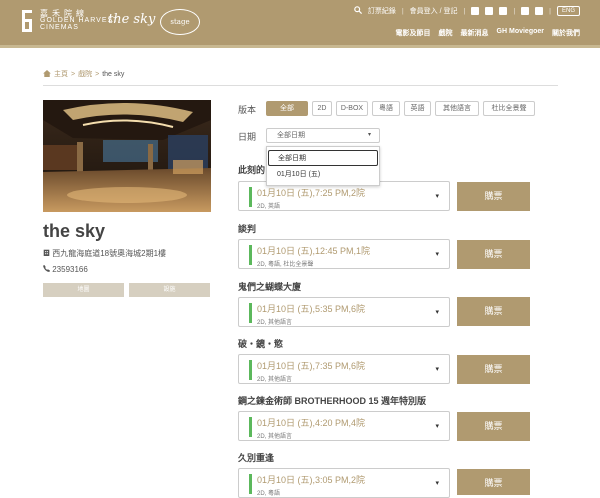  Describe the element at coordinates (352, 108) in the screenshot. I see `format-dbox: D-BOX` at that location.